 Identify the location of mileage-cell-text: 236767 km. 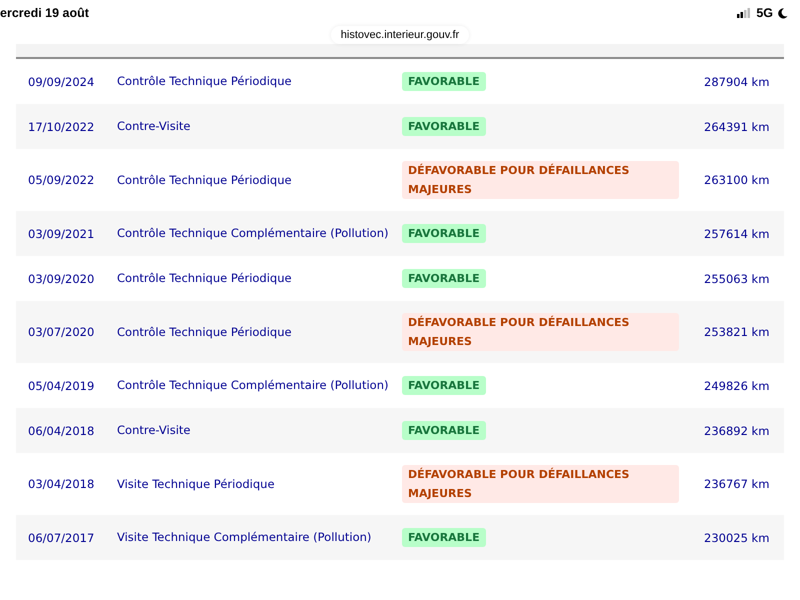
(737, 484).